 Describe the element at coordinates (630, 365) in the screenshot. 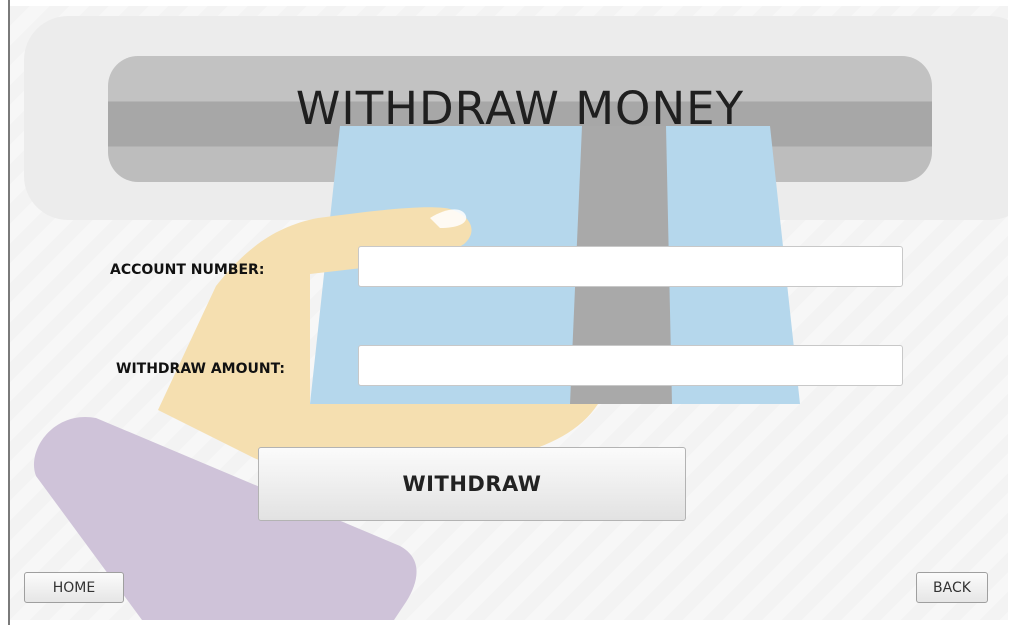

I see `withdraw-amount-input` at that location.